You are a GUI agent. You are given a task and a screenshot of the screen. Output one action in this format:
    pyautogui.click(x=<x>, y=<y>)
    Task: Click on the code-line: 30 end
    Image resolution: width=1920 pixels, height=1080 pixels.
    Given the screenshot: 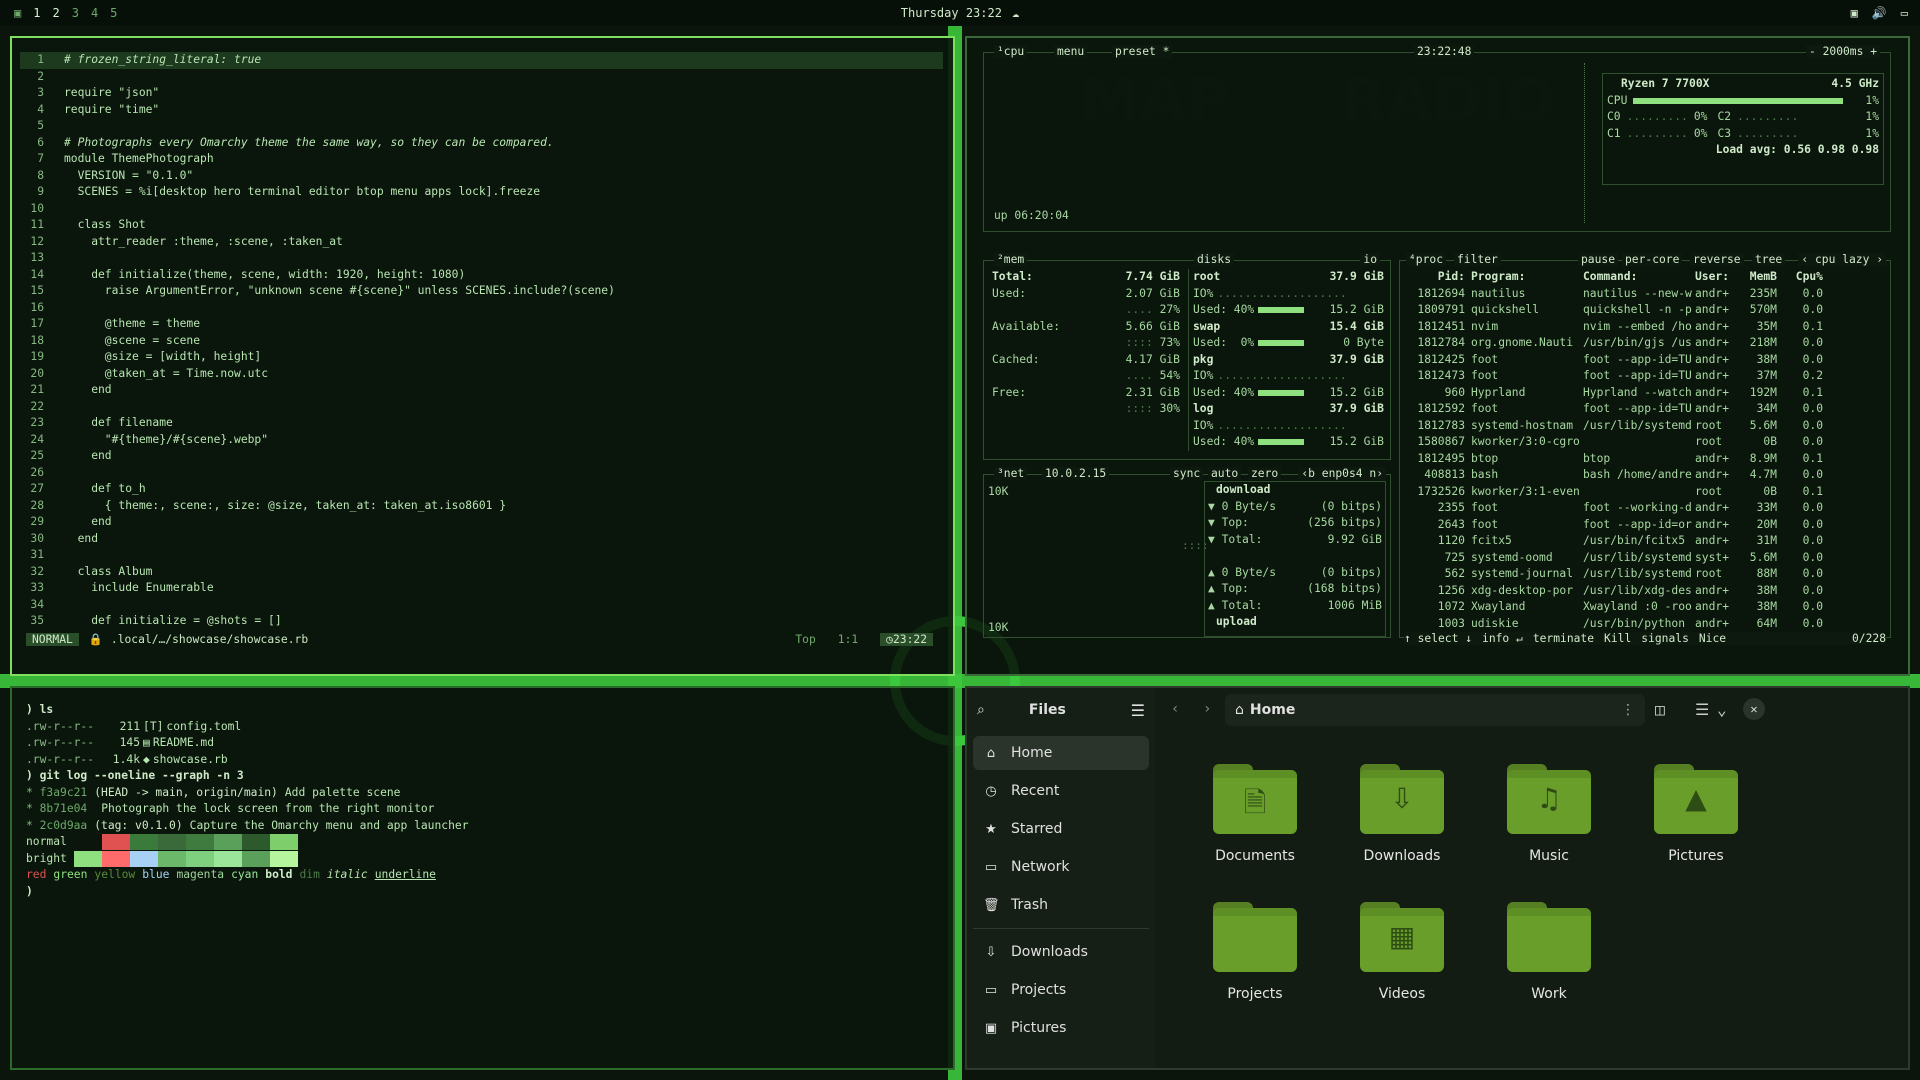 What is the action you would take?
    pyautogui.click(x=481, y=539)
    